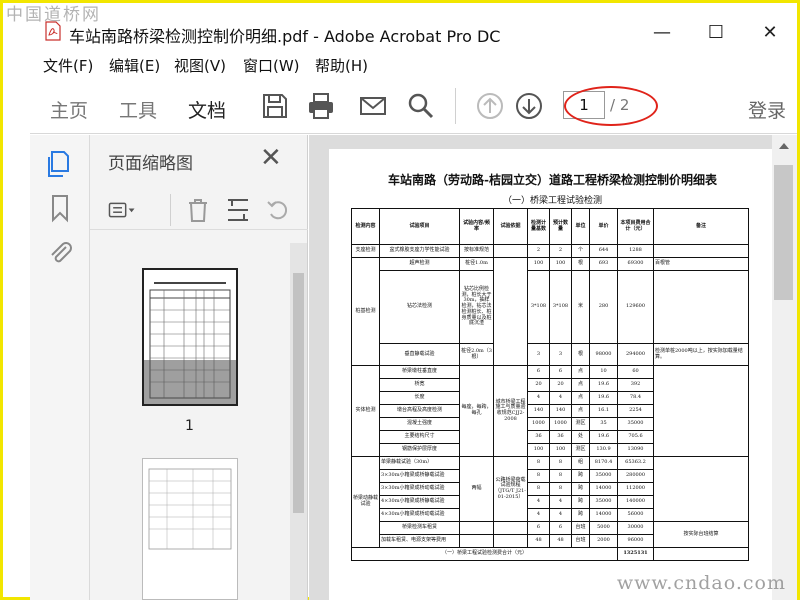 This screenshot has height=600, width=800. I want to click on cell-qty: 8, so click(560, 463).